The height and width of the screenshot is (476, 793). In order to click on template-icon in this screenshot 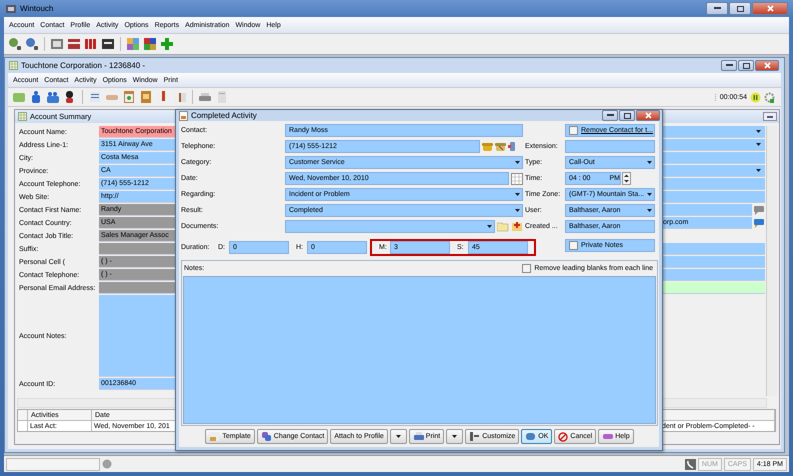, I will do `click(214, 436)`.